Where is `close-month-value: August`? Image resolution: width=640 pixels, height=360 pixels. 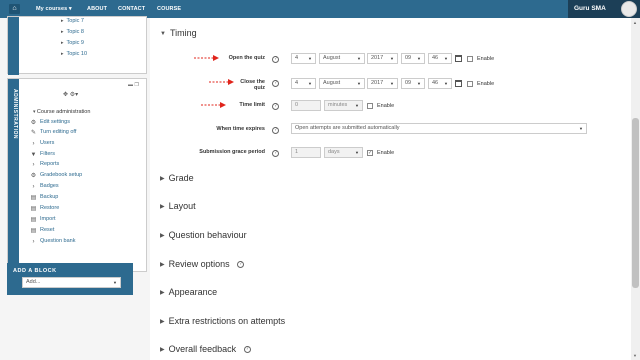 close-month-value: August is located at coordinates (332, 83).